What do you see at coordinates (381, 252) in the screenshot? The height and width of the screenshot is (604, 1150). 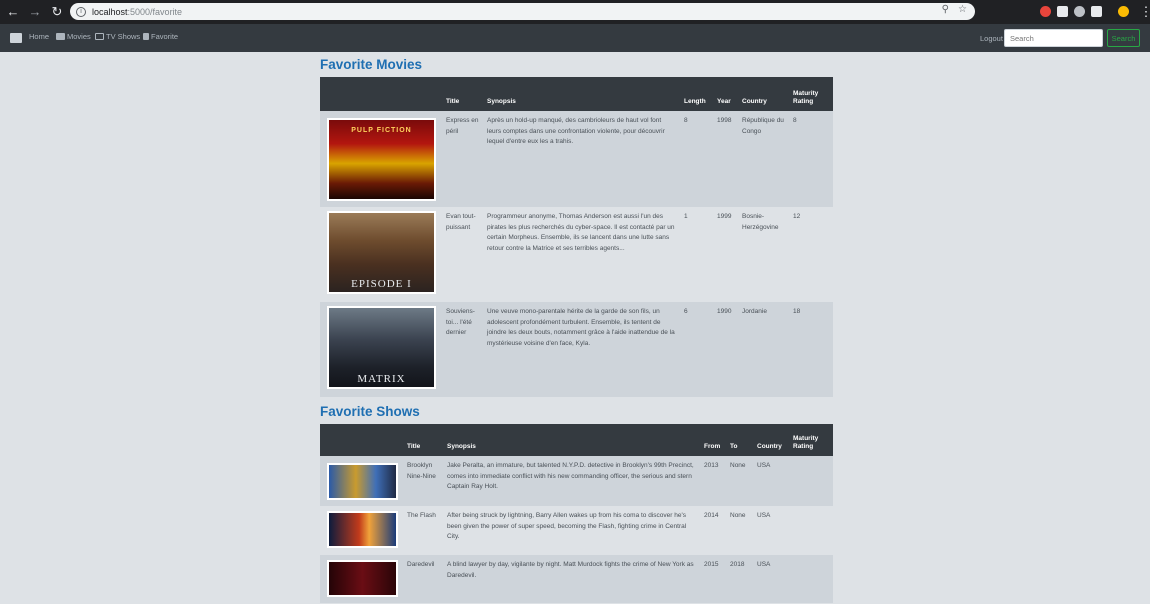 I see `movie-poster-image: EPISODE I` at bounding box center [381, 252].